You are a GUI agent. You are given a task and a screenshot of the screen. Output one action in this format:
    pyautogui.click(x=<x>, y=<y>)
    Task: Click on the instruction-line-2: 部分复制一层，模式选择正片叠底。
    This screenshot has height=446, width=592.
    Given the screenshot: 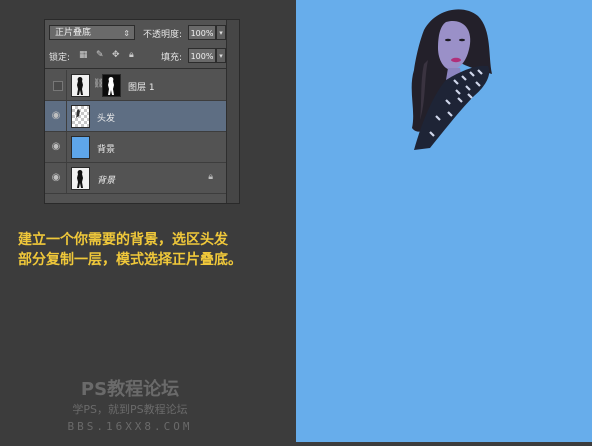 What is the action you would take?
    pyautogui.click(x=130, y=260)
    